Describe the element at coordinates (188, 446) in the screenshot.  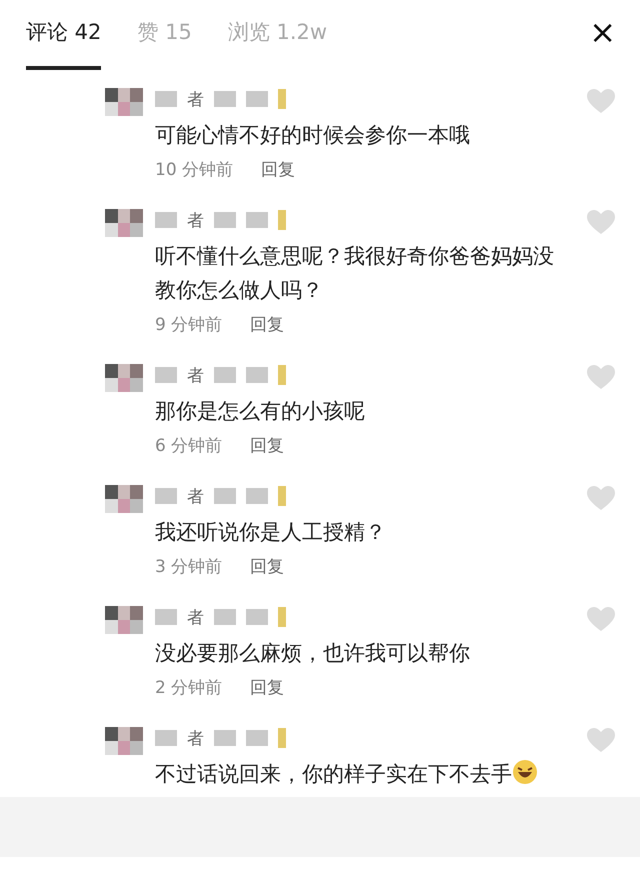
I see `comment-time: 6 分钟前` at that location.